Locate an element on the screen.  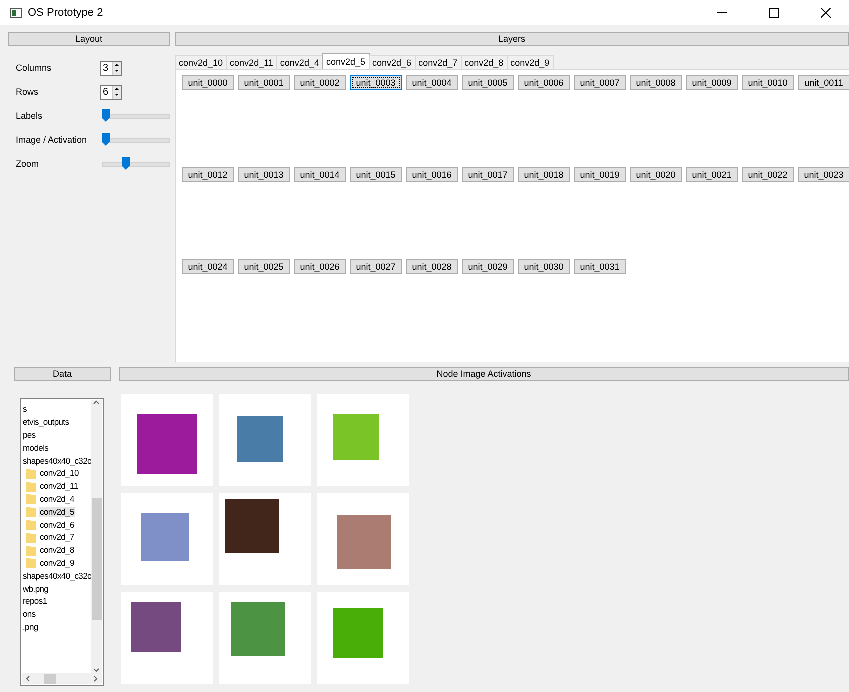
section-header: Data is located at coordinates (62, 374).